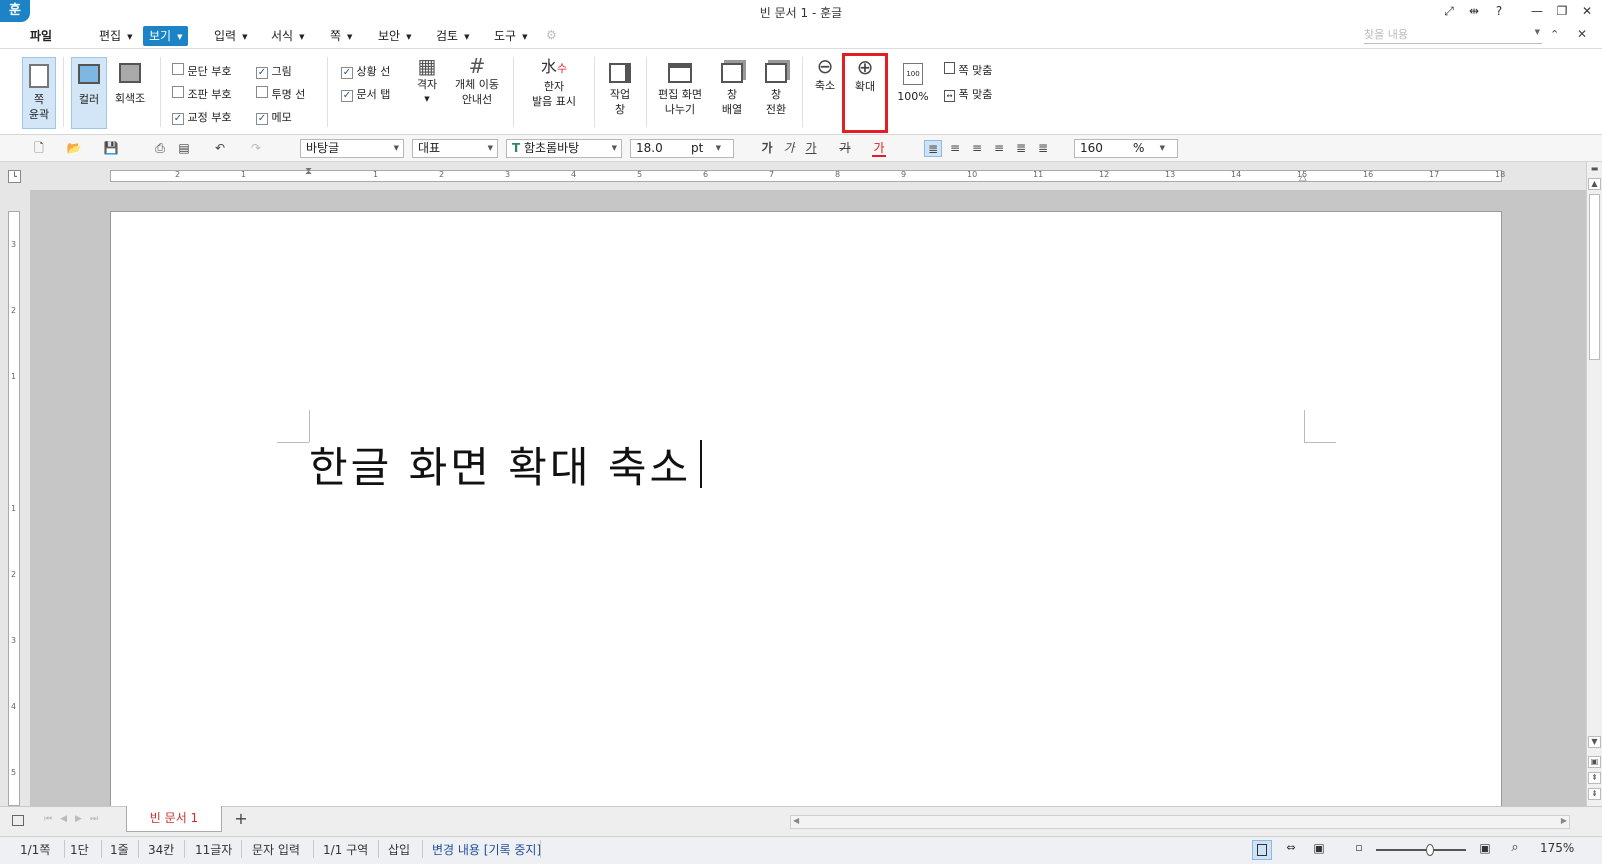 This screenshot has height=864, width=1602. I want to click on switch-window-button: 창 전환, so click(776, 93).